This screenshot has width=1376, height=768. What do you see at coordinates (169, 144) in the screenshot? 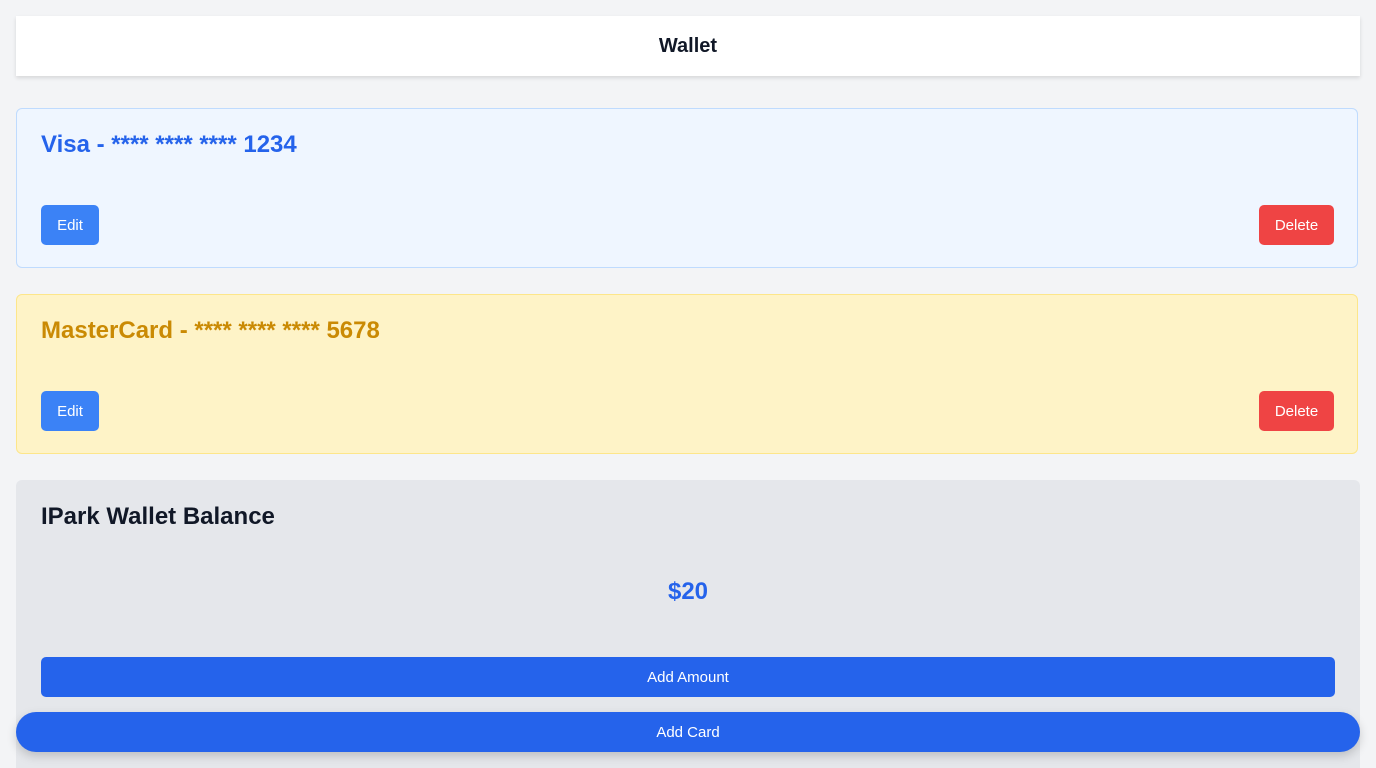
I see `card-title: Visa - **** **** **** 1234` at bounding box center [169, 144].